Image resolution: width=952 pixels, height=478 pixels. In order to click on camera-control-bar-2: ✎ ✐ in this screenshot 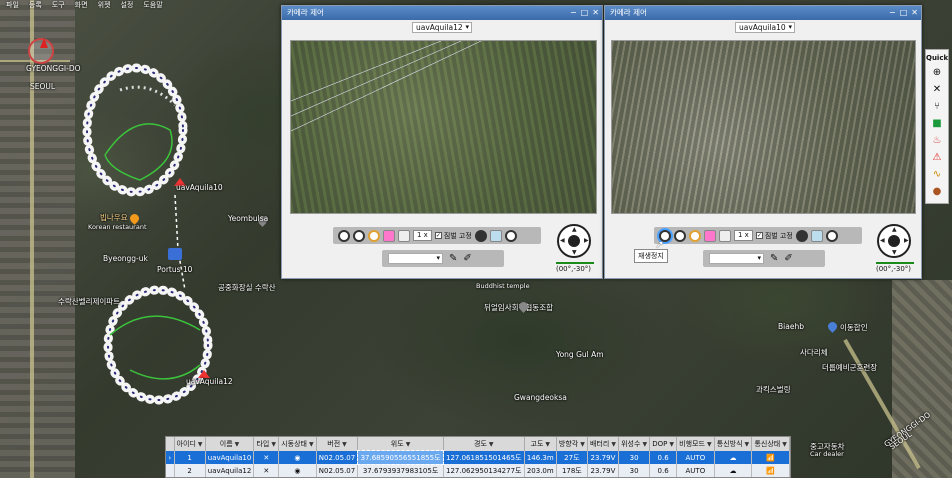, I will do `click(443, 258)`.